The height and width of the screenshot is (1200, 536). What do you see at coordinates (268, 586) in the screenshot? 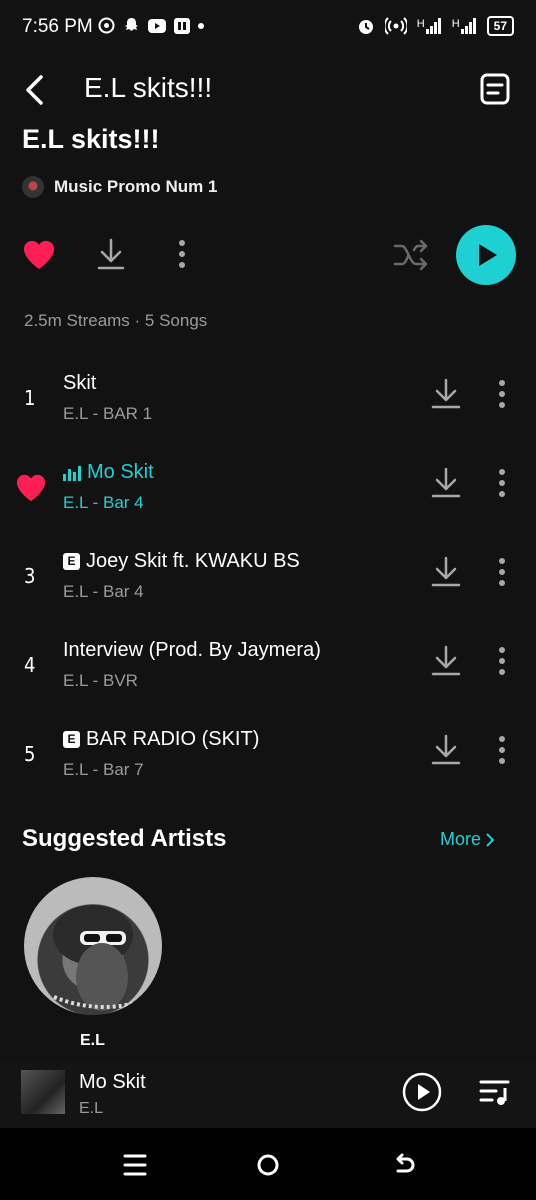
I see `track-row: 3 E Joey Skit ft. KWAKU BS E.L - Bar 4` at bounding box center [268, 586].